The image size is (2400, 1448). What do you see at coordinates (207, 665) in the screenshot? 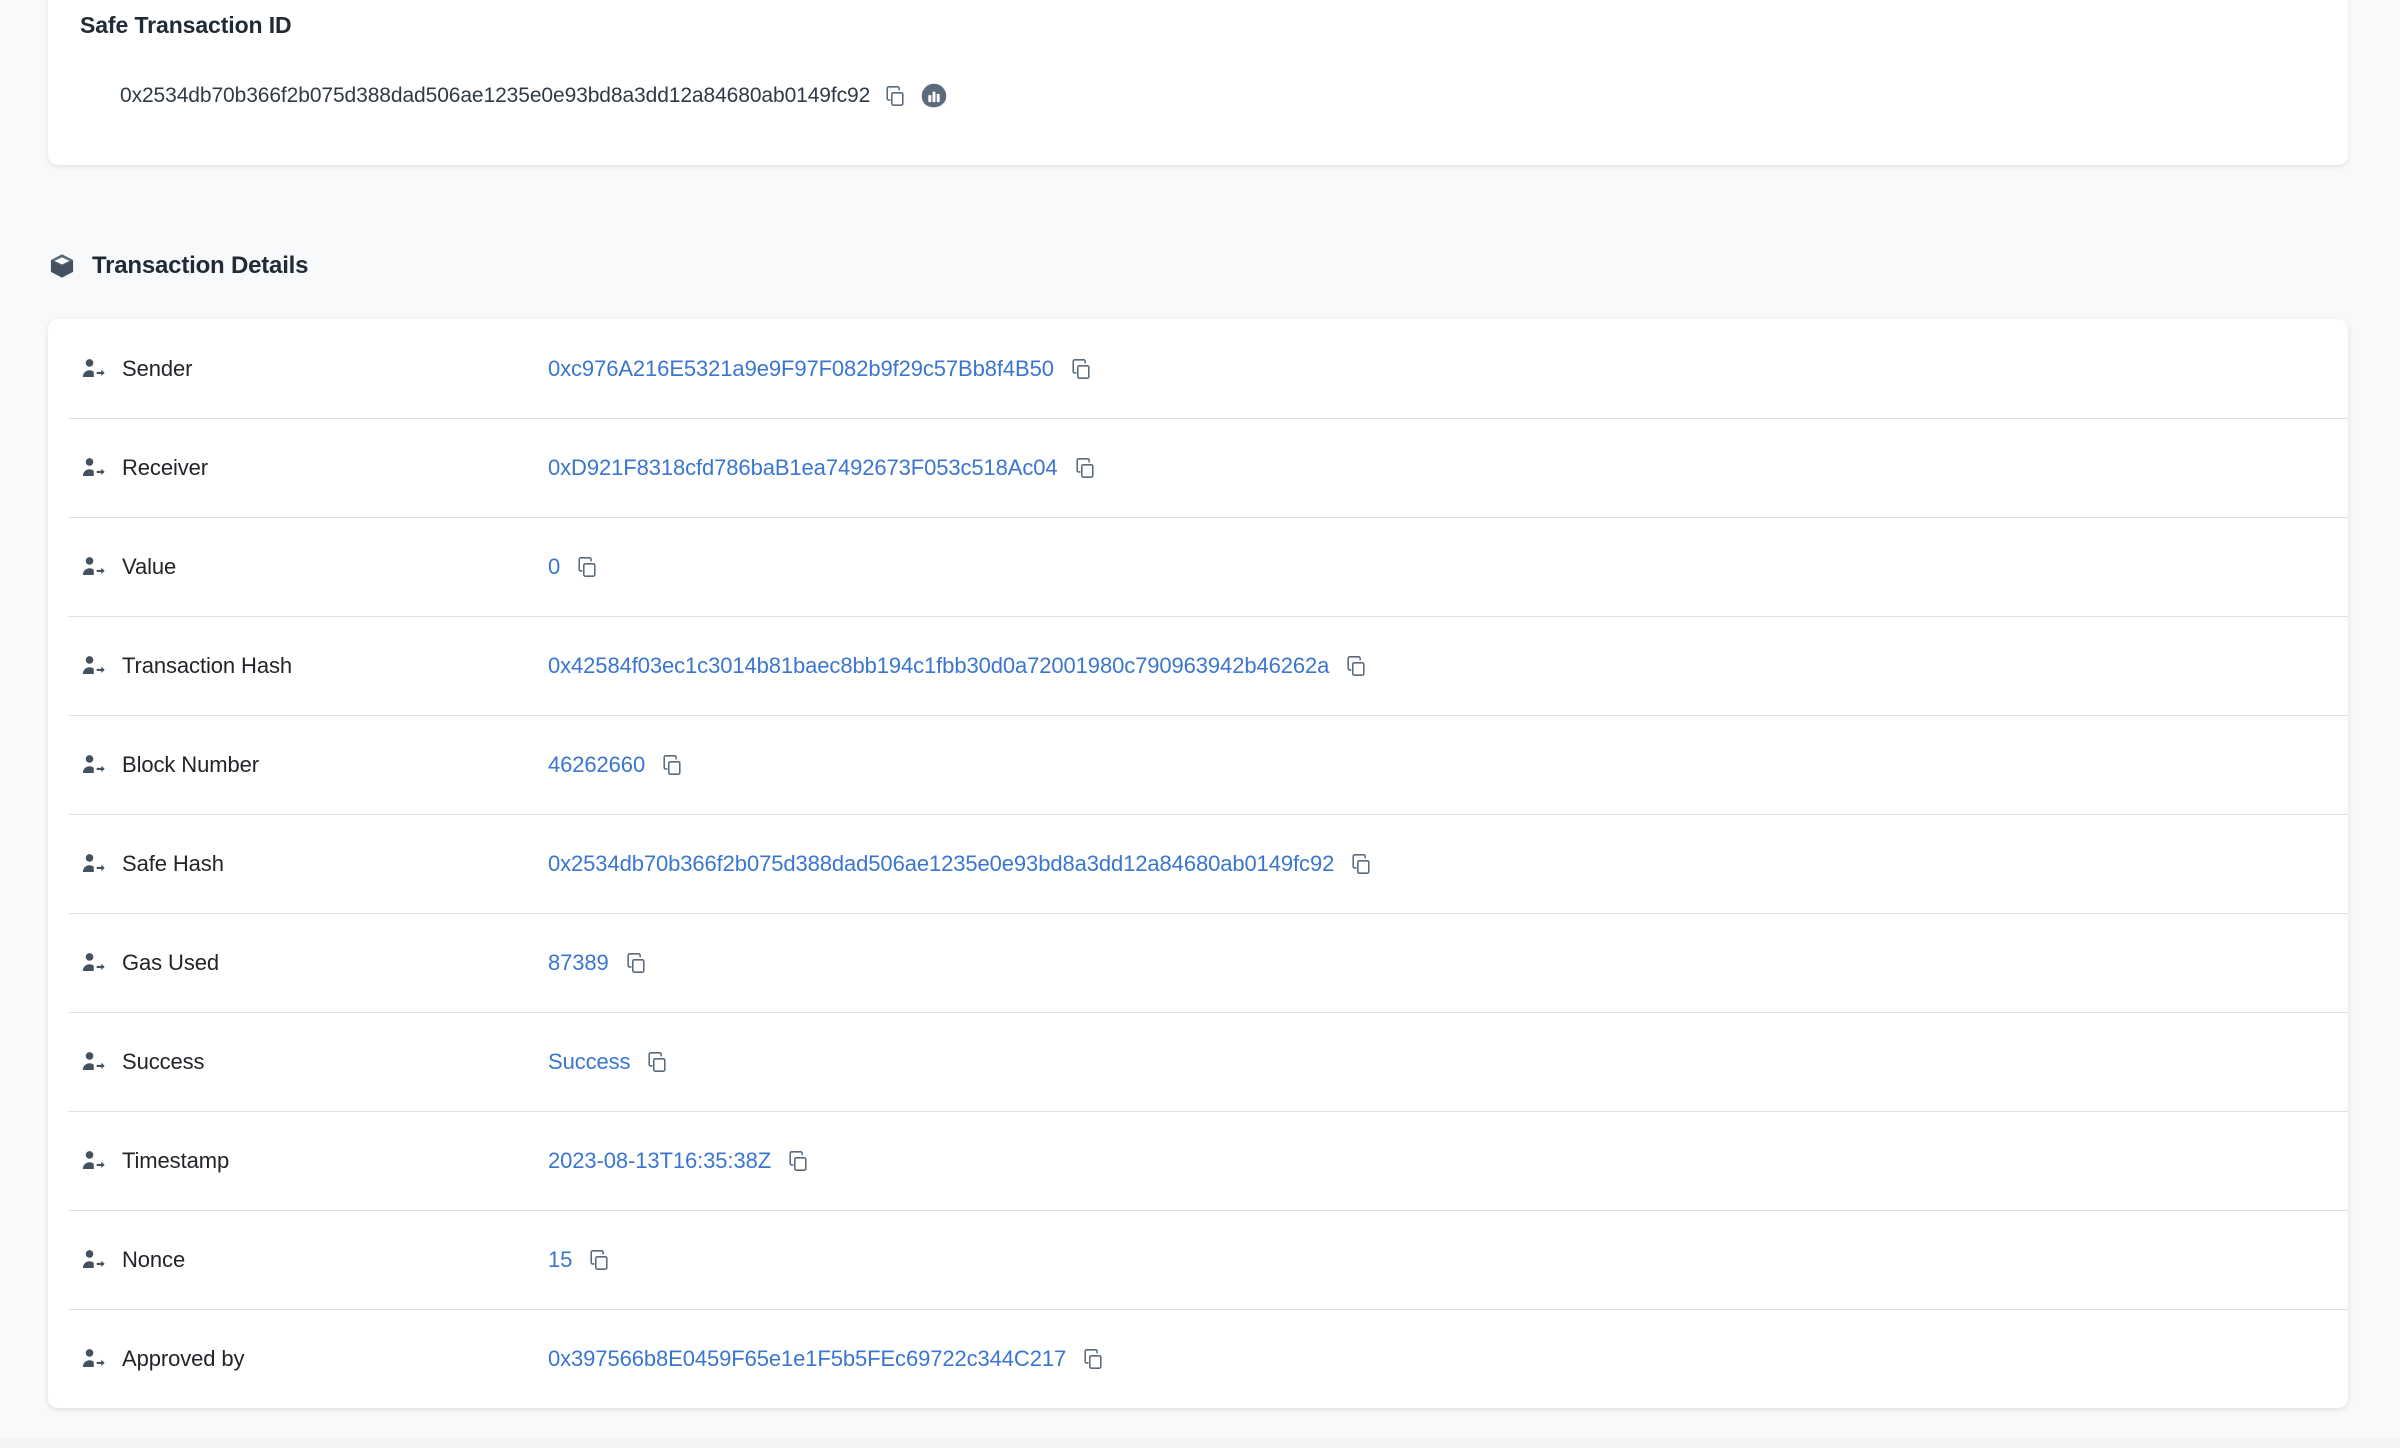
I see `row-label: Transaction Hash` at bounding box center [207, 665].